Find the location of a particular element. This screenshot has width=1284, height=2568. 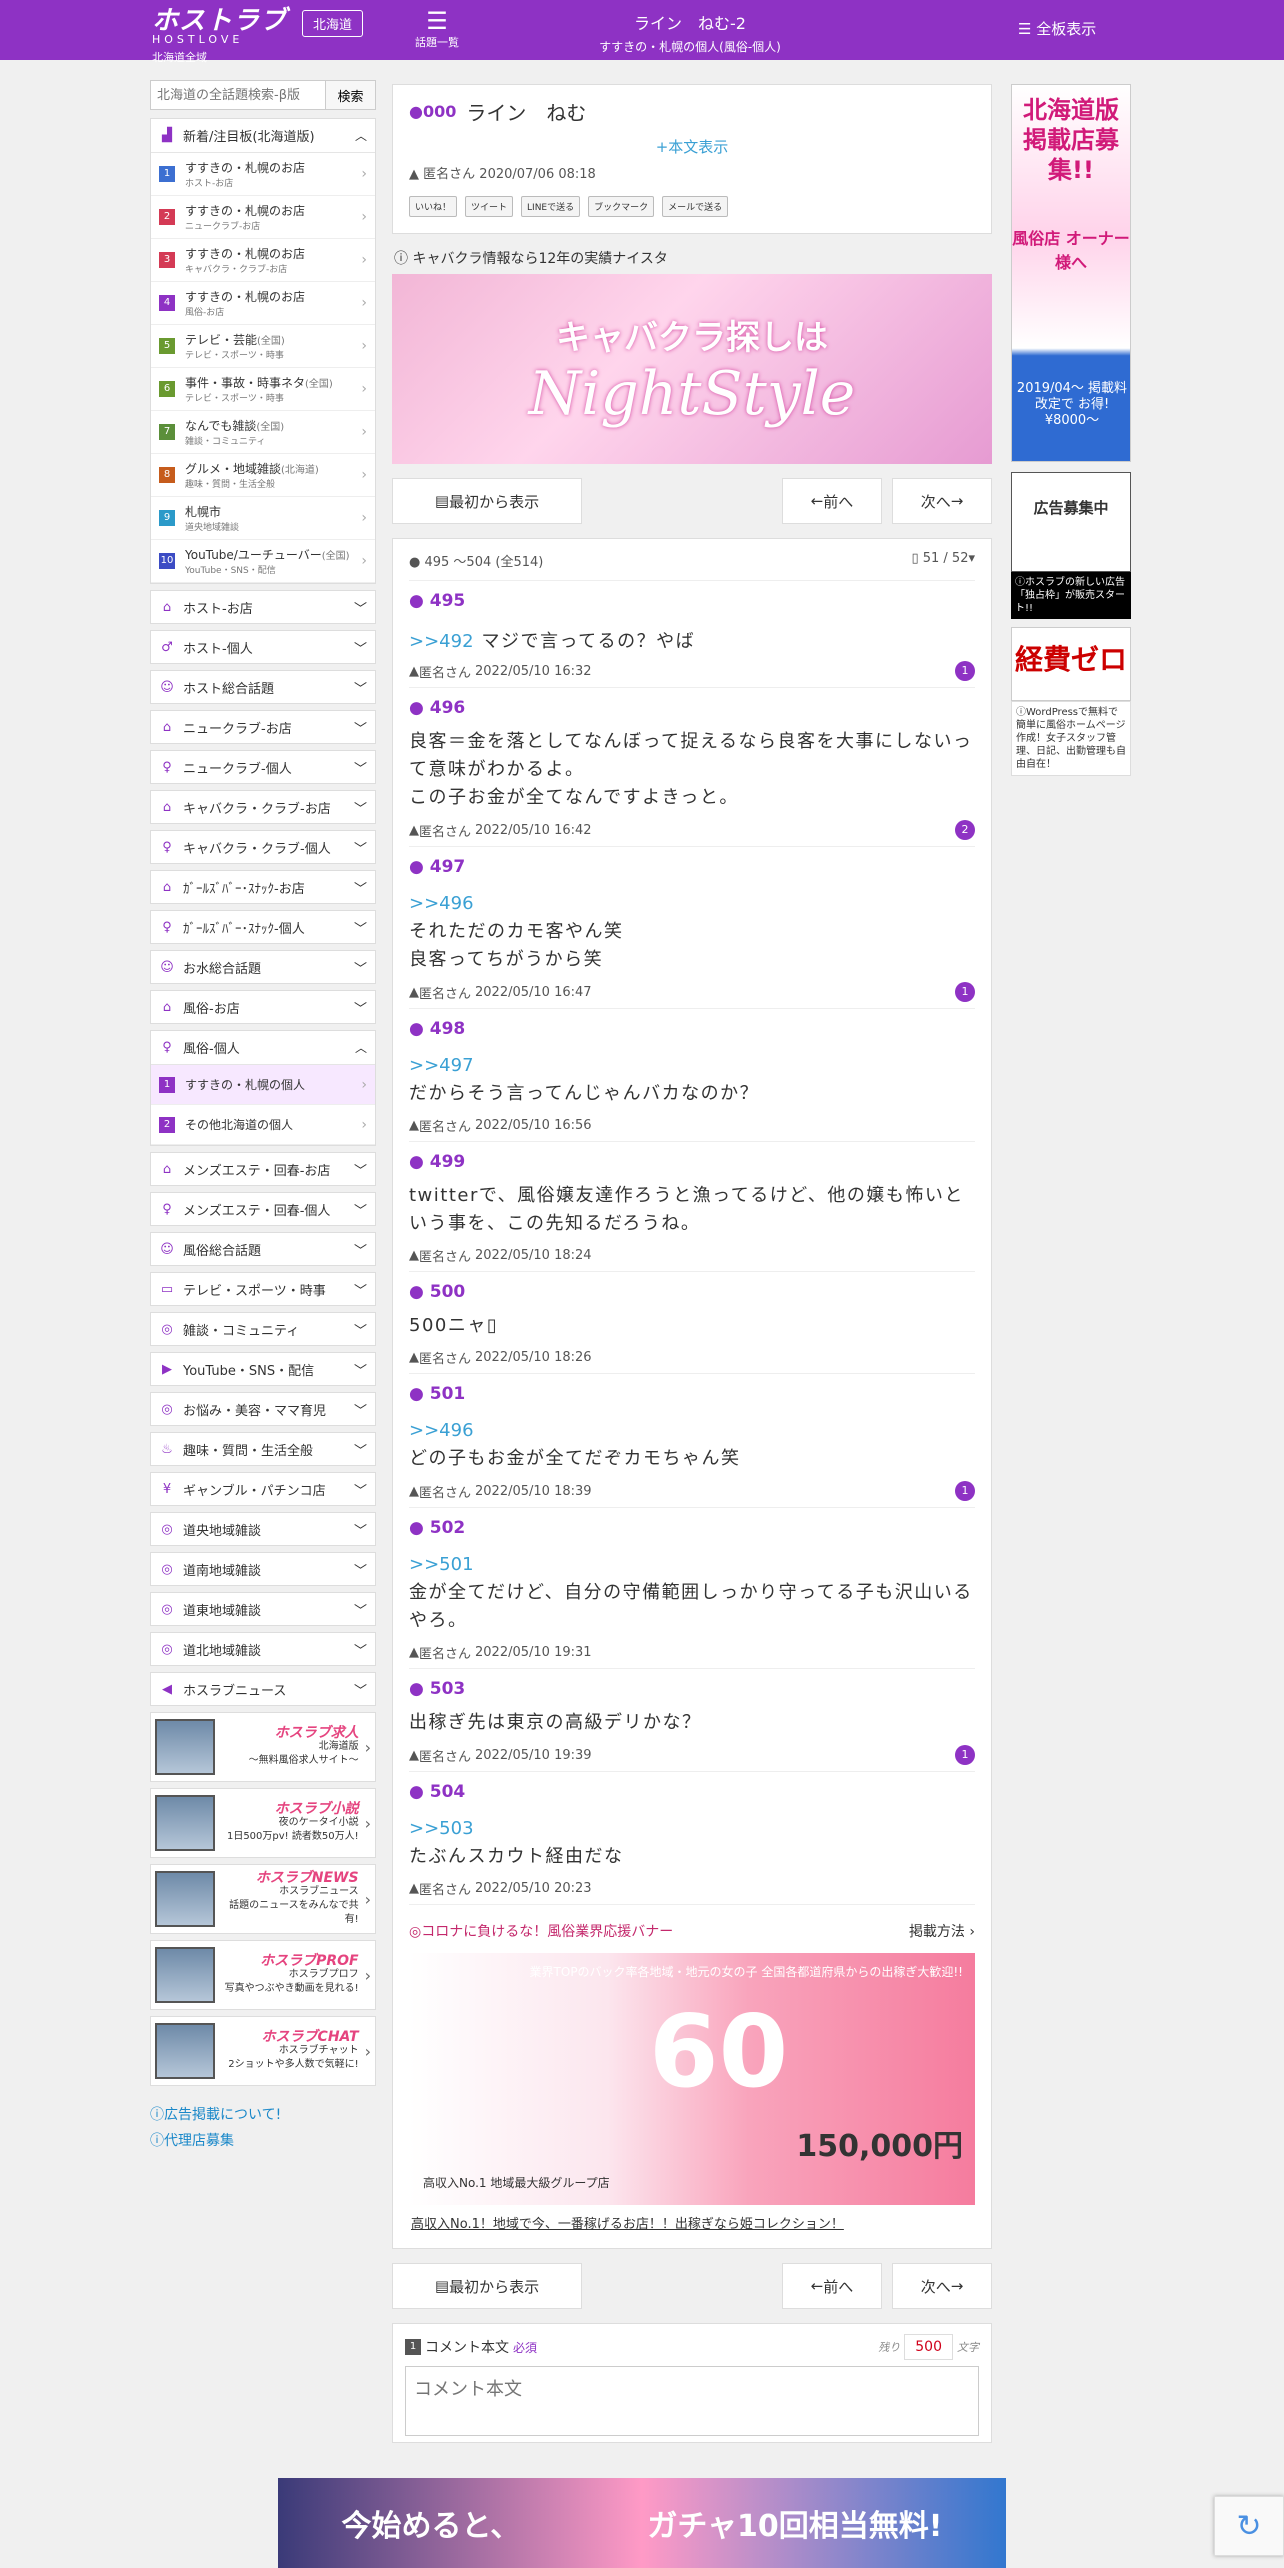

post-number: ● 500 is located at coordinates (692, 1292).